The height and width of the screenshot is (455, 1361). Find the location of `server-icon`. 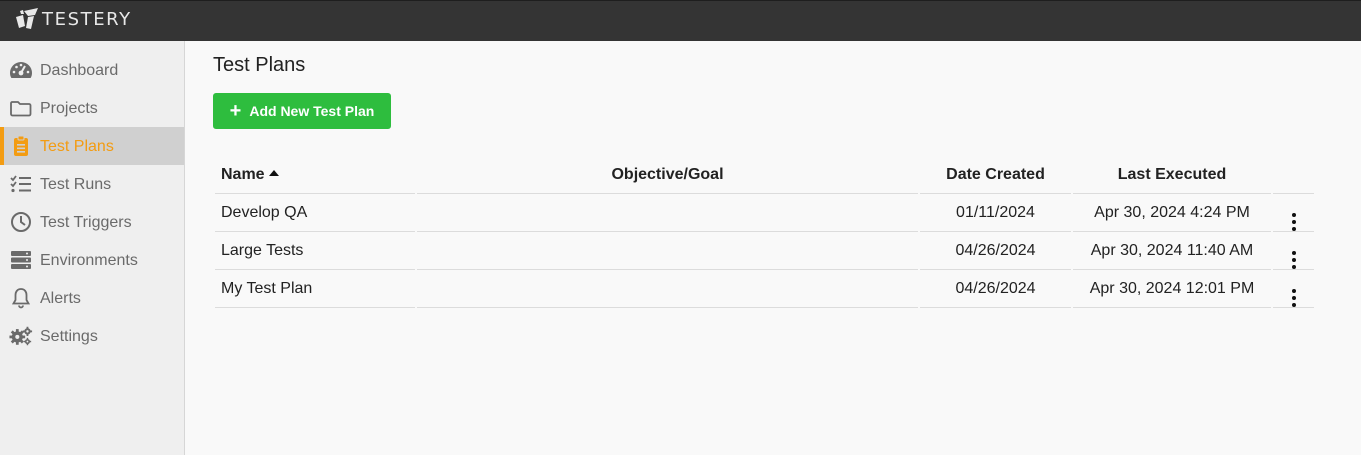

server-icon is located at coordinates (21, 260).